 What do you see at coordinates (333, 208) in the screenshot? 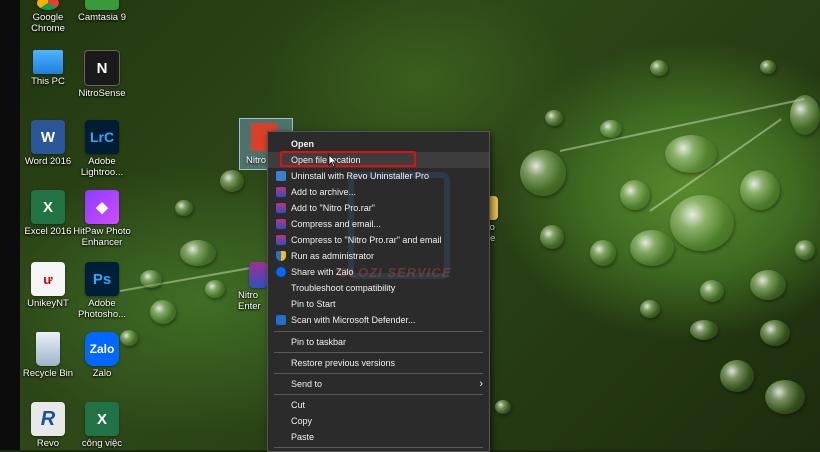
I see `menu-item-label: Add to "Nitro Pro.rar"` at bounding box center [333, 208].